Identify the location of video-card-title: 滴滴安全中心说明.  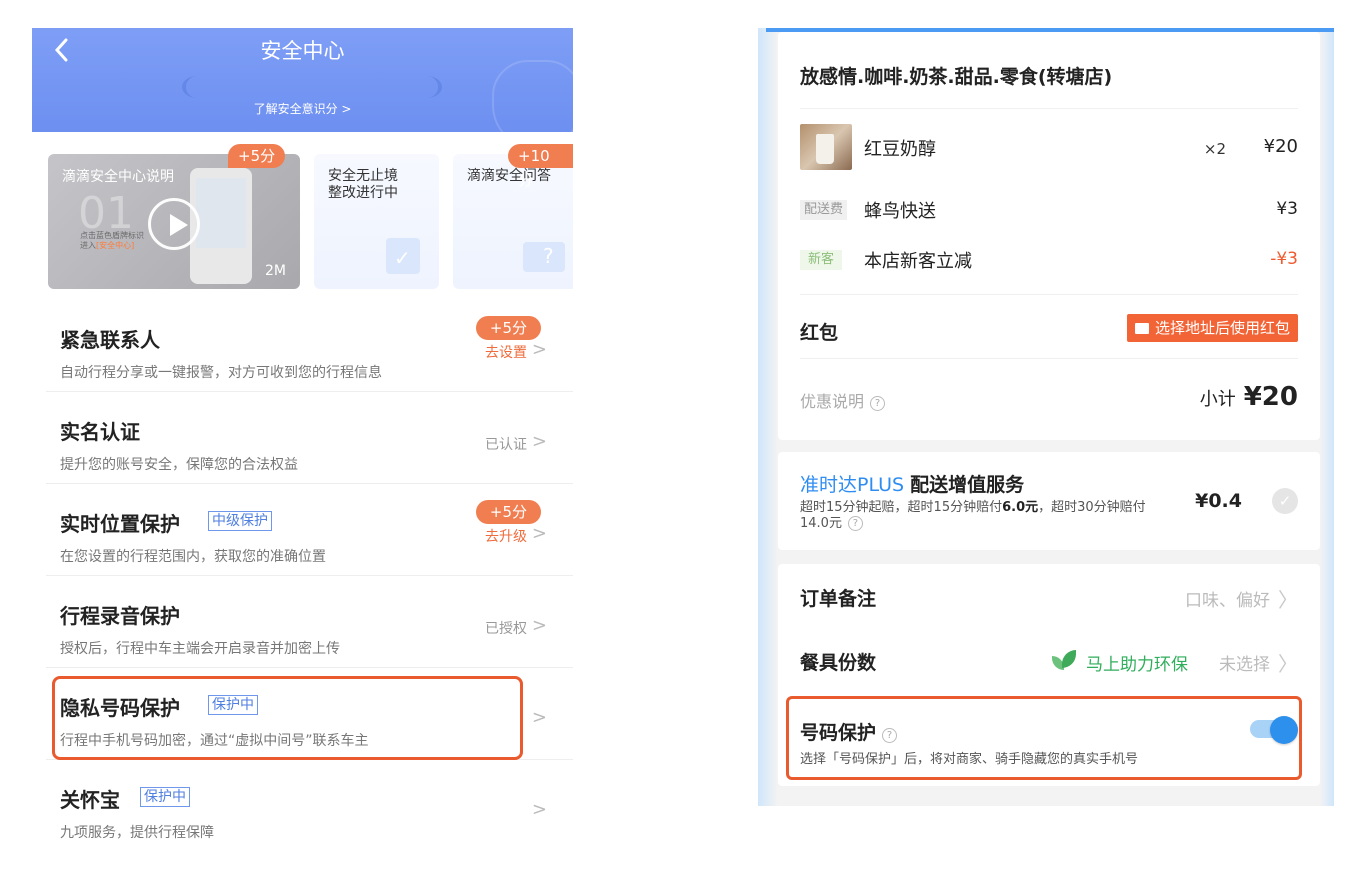
(118, 177).